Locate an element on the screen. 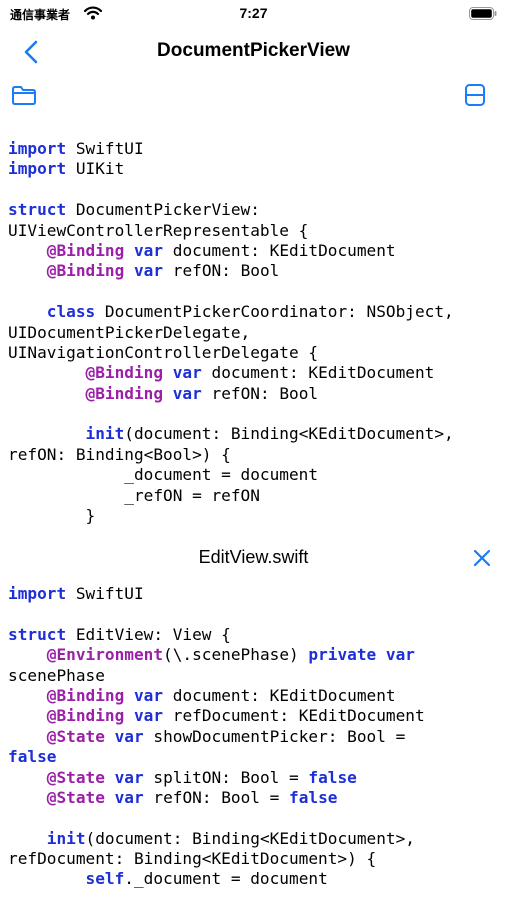 This screenshot has height=900, width=507. code-line: UINavigationControllerDelegate { is located at coordinates (253, 353).